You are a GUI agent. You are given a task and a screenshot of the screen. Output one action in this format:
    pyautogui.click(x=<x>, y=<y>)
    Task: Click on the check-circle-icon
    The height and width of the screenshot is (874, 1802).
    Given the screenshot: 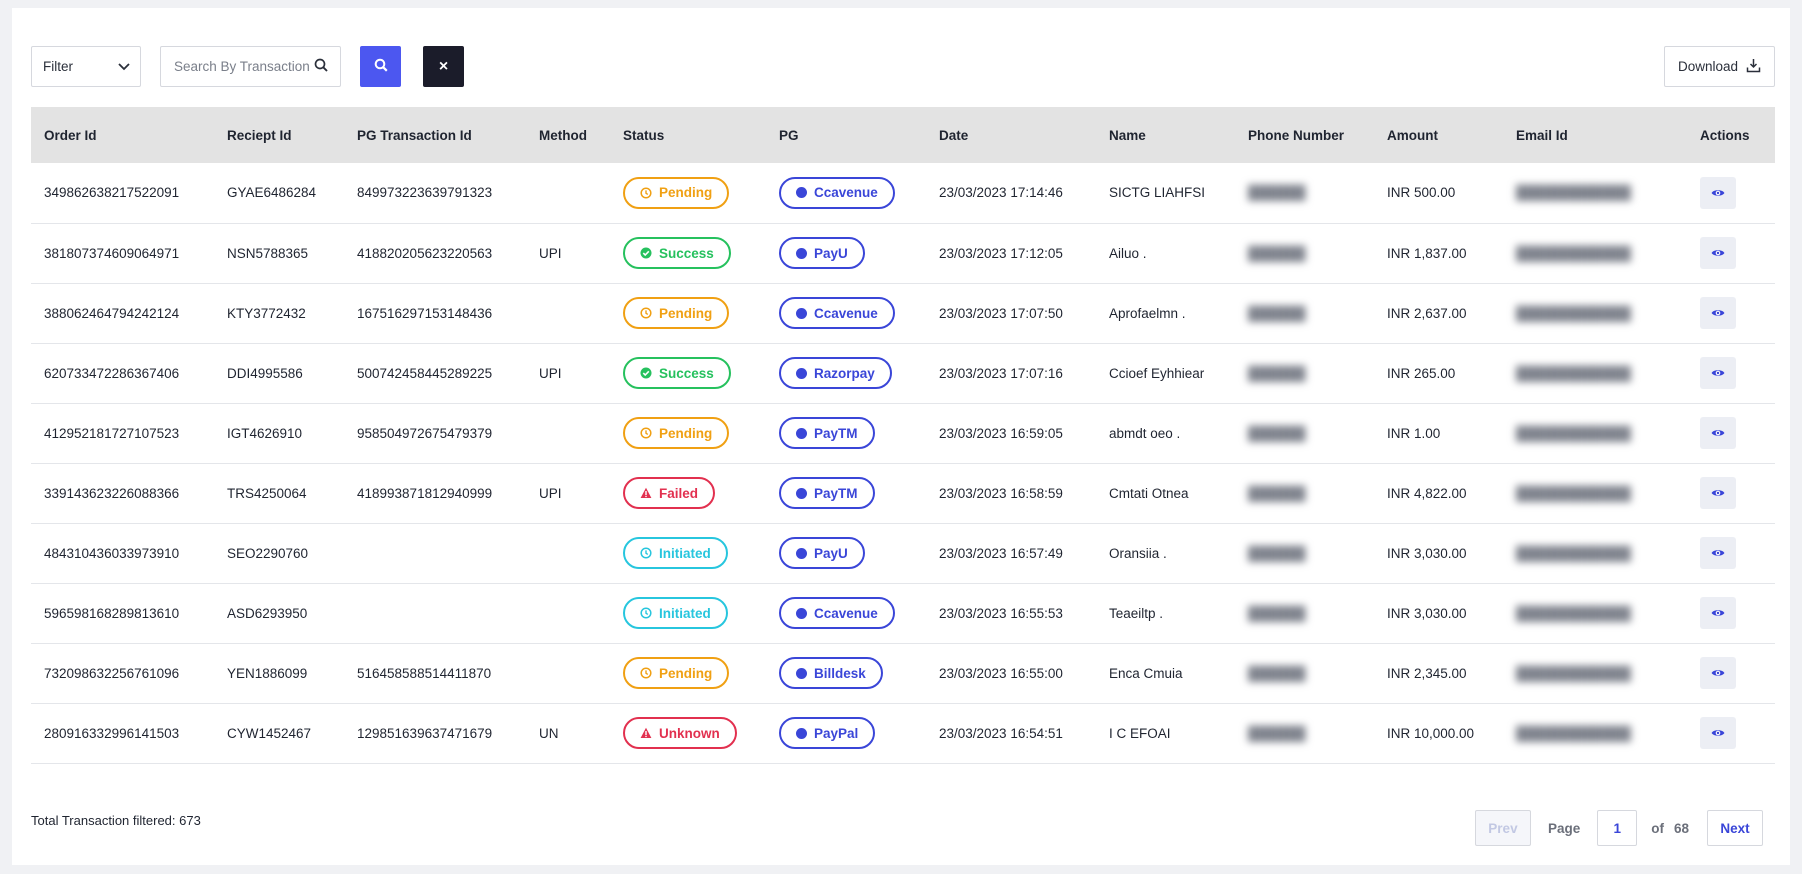 What is the action you would take?
    pyautogui.click(x=646, y=253)
    